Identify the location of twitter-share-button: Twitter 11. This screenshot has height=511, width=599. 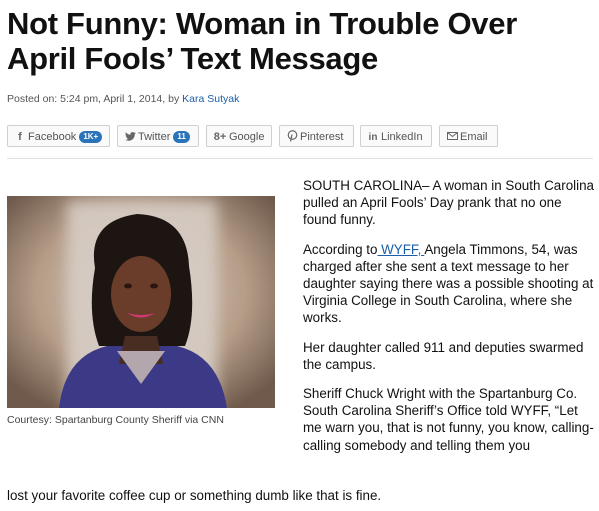
(158, 136).